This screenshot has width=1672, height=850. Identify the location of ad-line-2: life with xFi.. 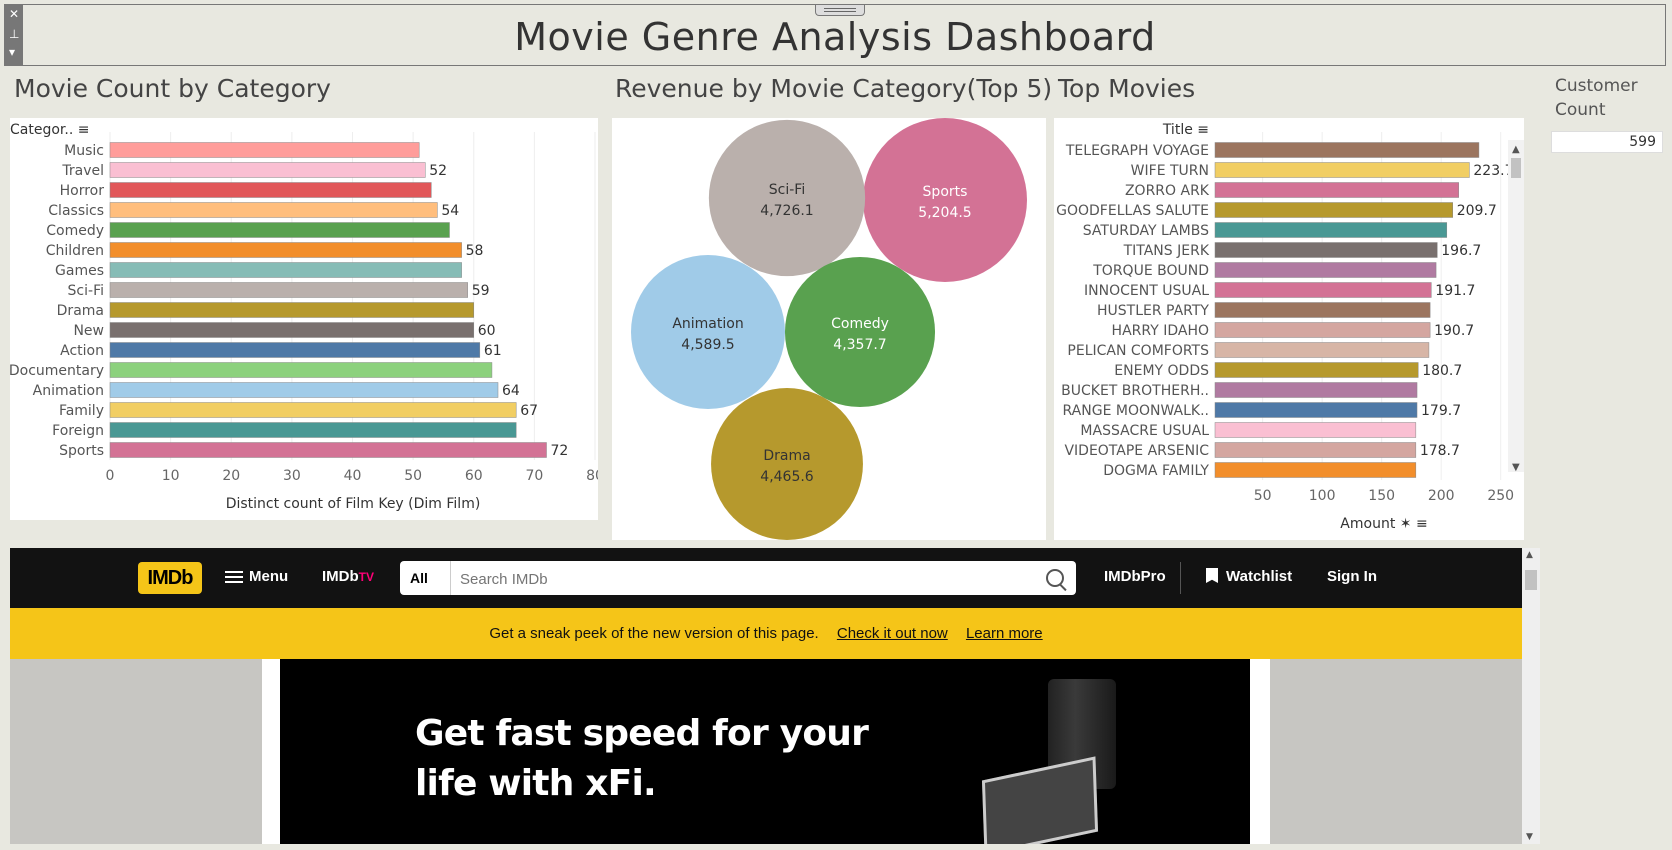
(536, 783).